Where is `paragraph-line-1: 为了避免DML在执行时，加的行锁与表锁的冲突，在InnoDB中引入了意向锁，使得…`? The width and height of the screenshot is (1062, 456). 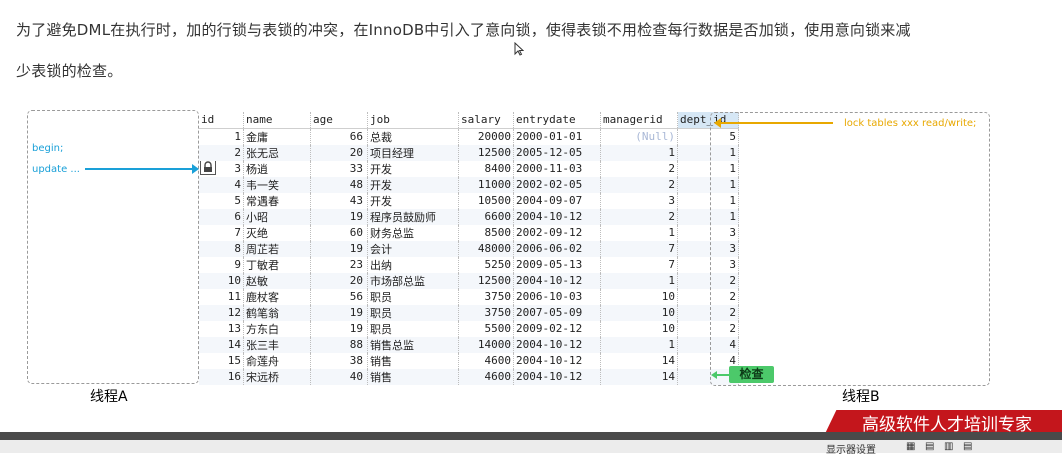 paragraph-line-1: 为了避免DML在执行时，加的行锁与表锁的冲突，在InnoDB中引入了意向锁，使得… is located at coordinates (463, 30).